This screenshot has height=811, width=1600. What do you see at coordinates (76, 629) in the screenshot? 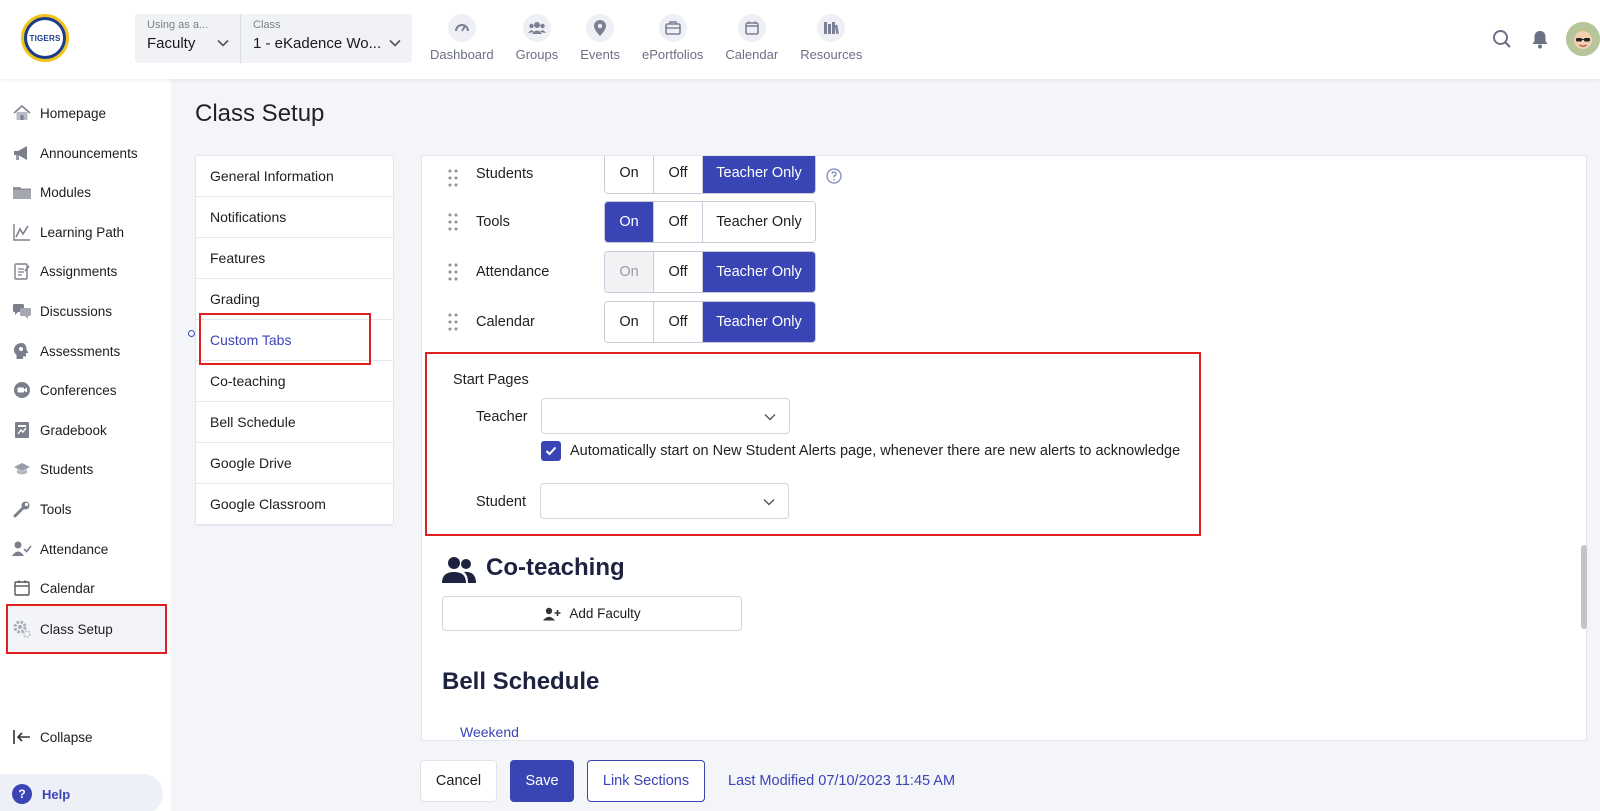
I see `sidebar-item-label: Class Setup` at bounding box center [76, 629].